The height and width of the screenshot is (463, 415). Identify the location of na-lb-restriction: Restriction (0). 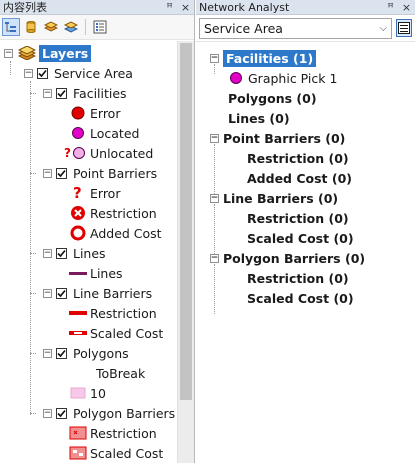
(298, 218).